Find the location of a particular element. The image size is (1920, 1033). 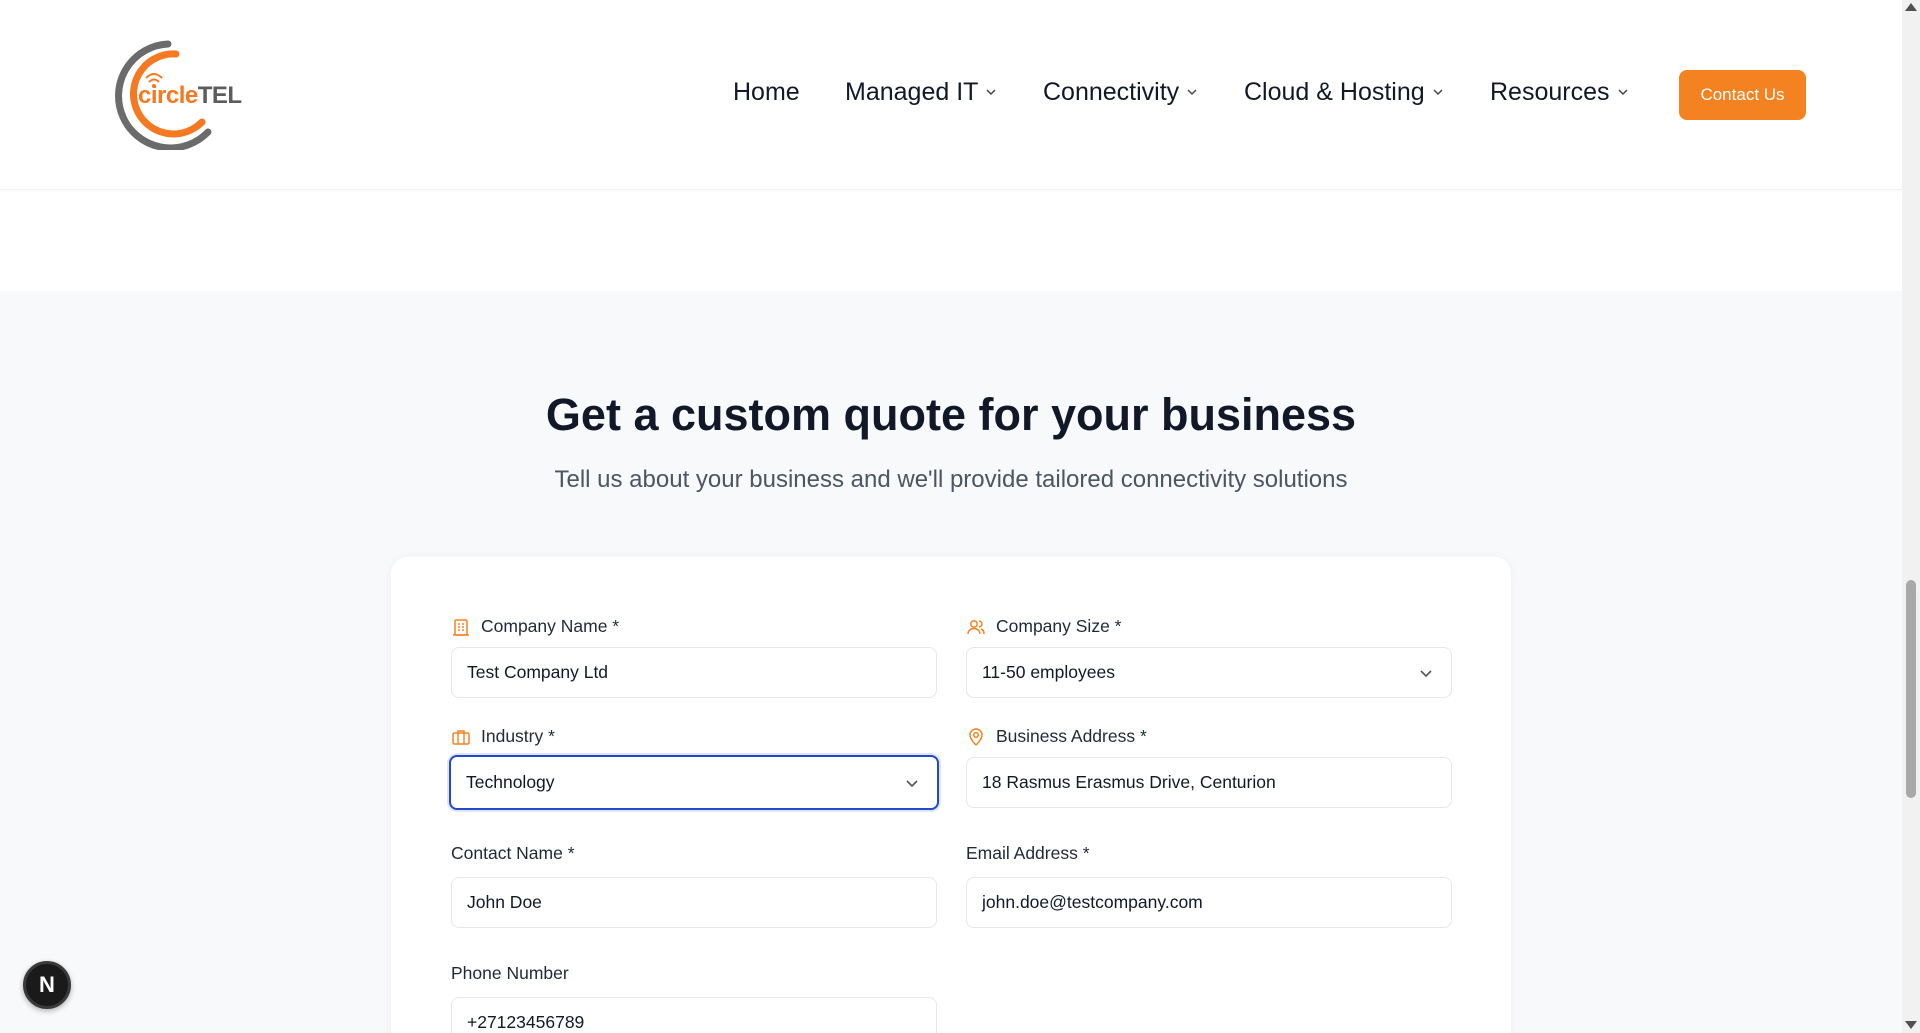

email-address-label: Email Address * is located at coordinates (1028, 853).